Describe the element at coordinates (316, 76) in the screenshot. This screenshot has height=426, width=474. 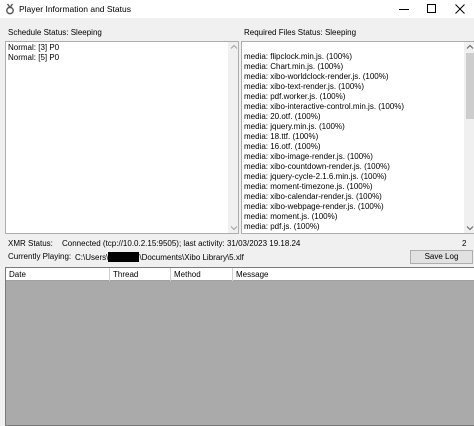
I see `required-file-item: media: xibo-worldclock-render.js. (100%)` at that location.